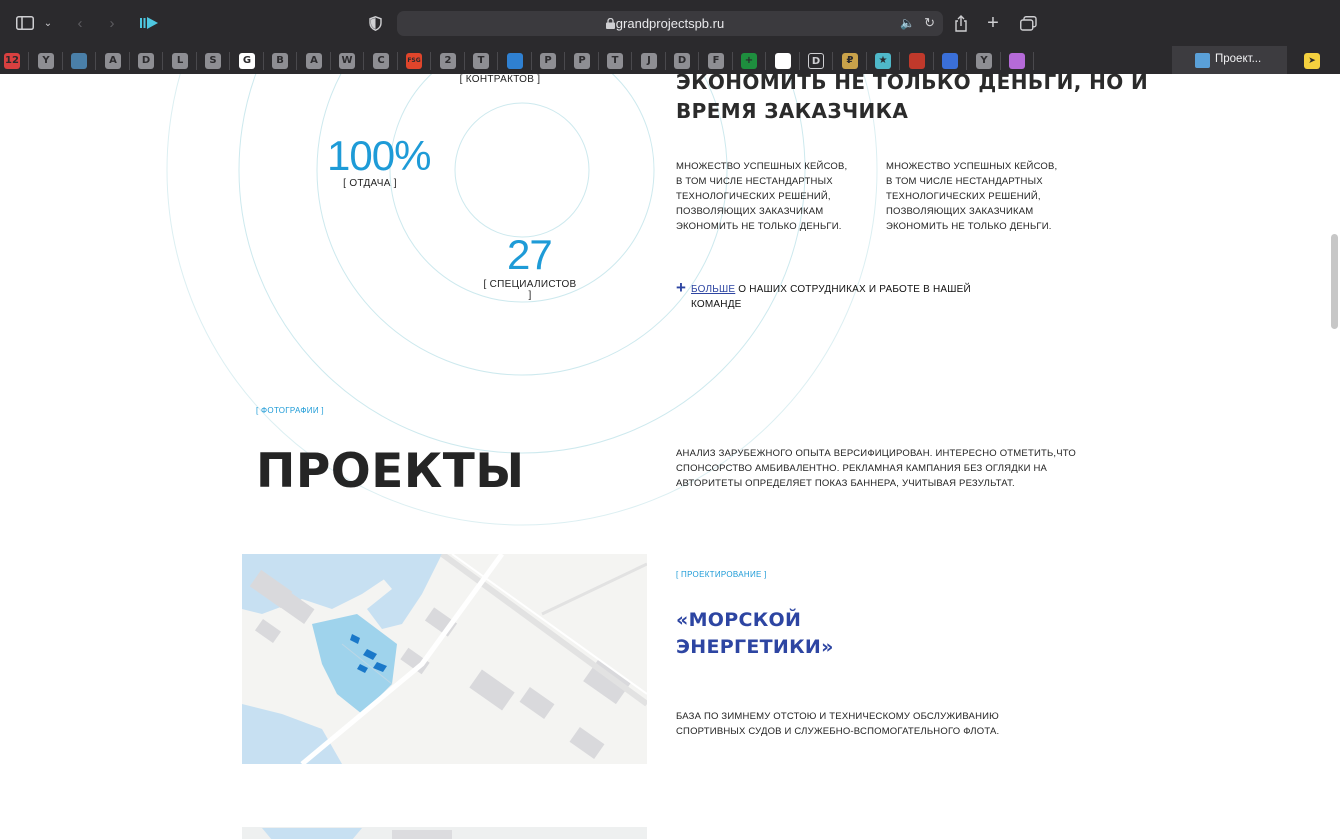 The height and width of the screenshot is (839, 1340). Describe the element at coordinates (113, 61) in the screenshot. I see `favicon-a-icon: A` at that location.